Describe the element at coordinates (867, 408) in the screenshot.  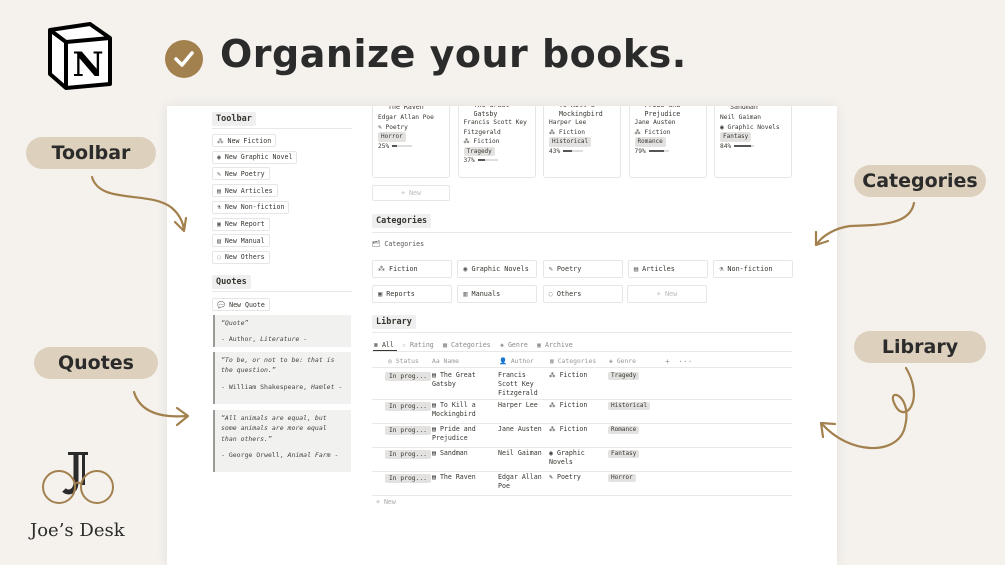
I see `library-arrow` at that location.